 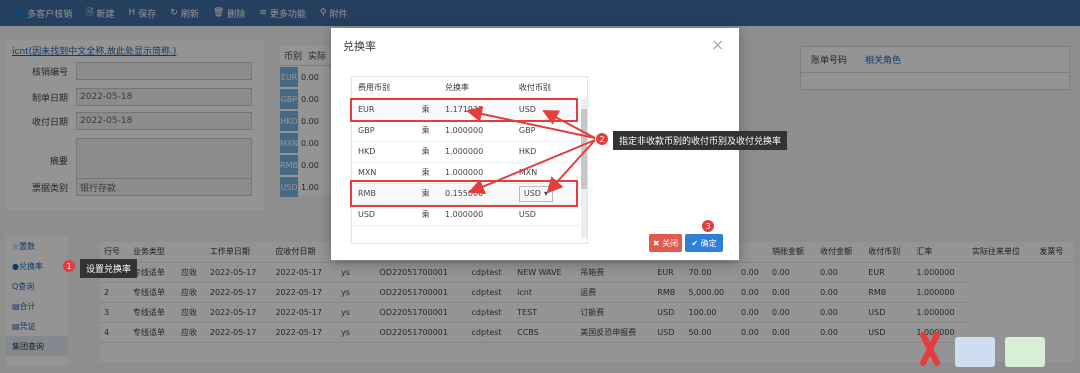 I want to click on step-3-marker: 3, so click(x=708, y=226).